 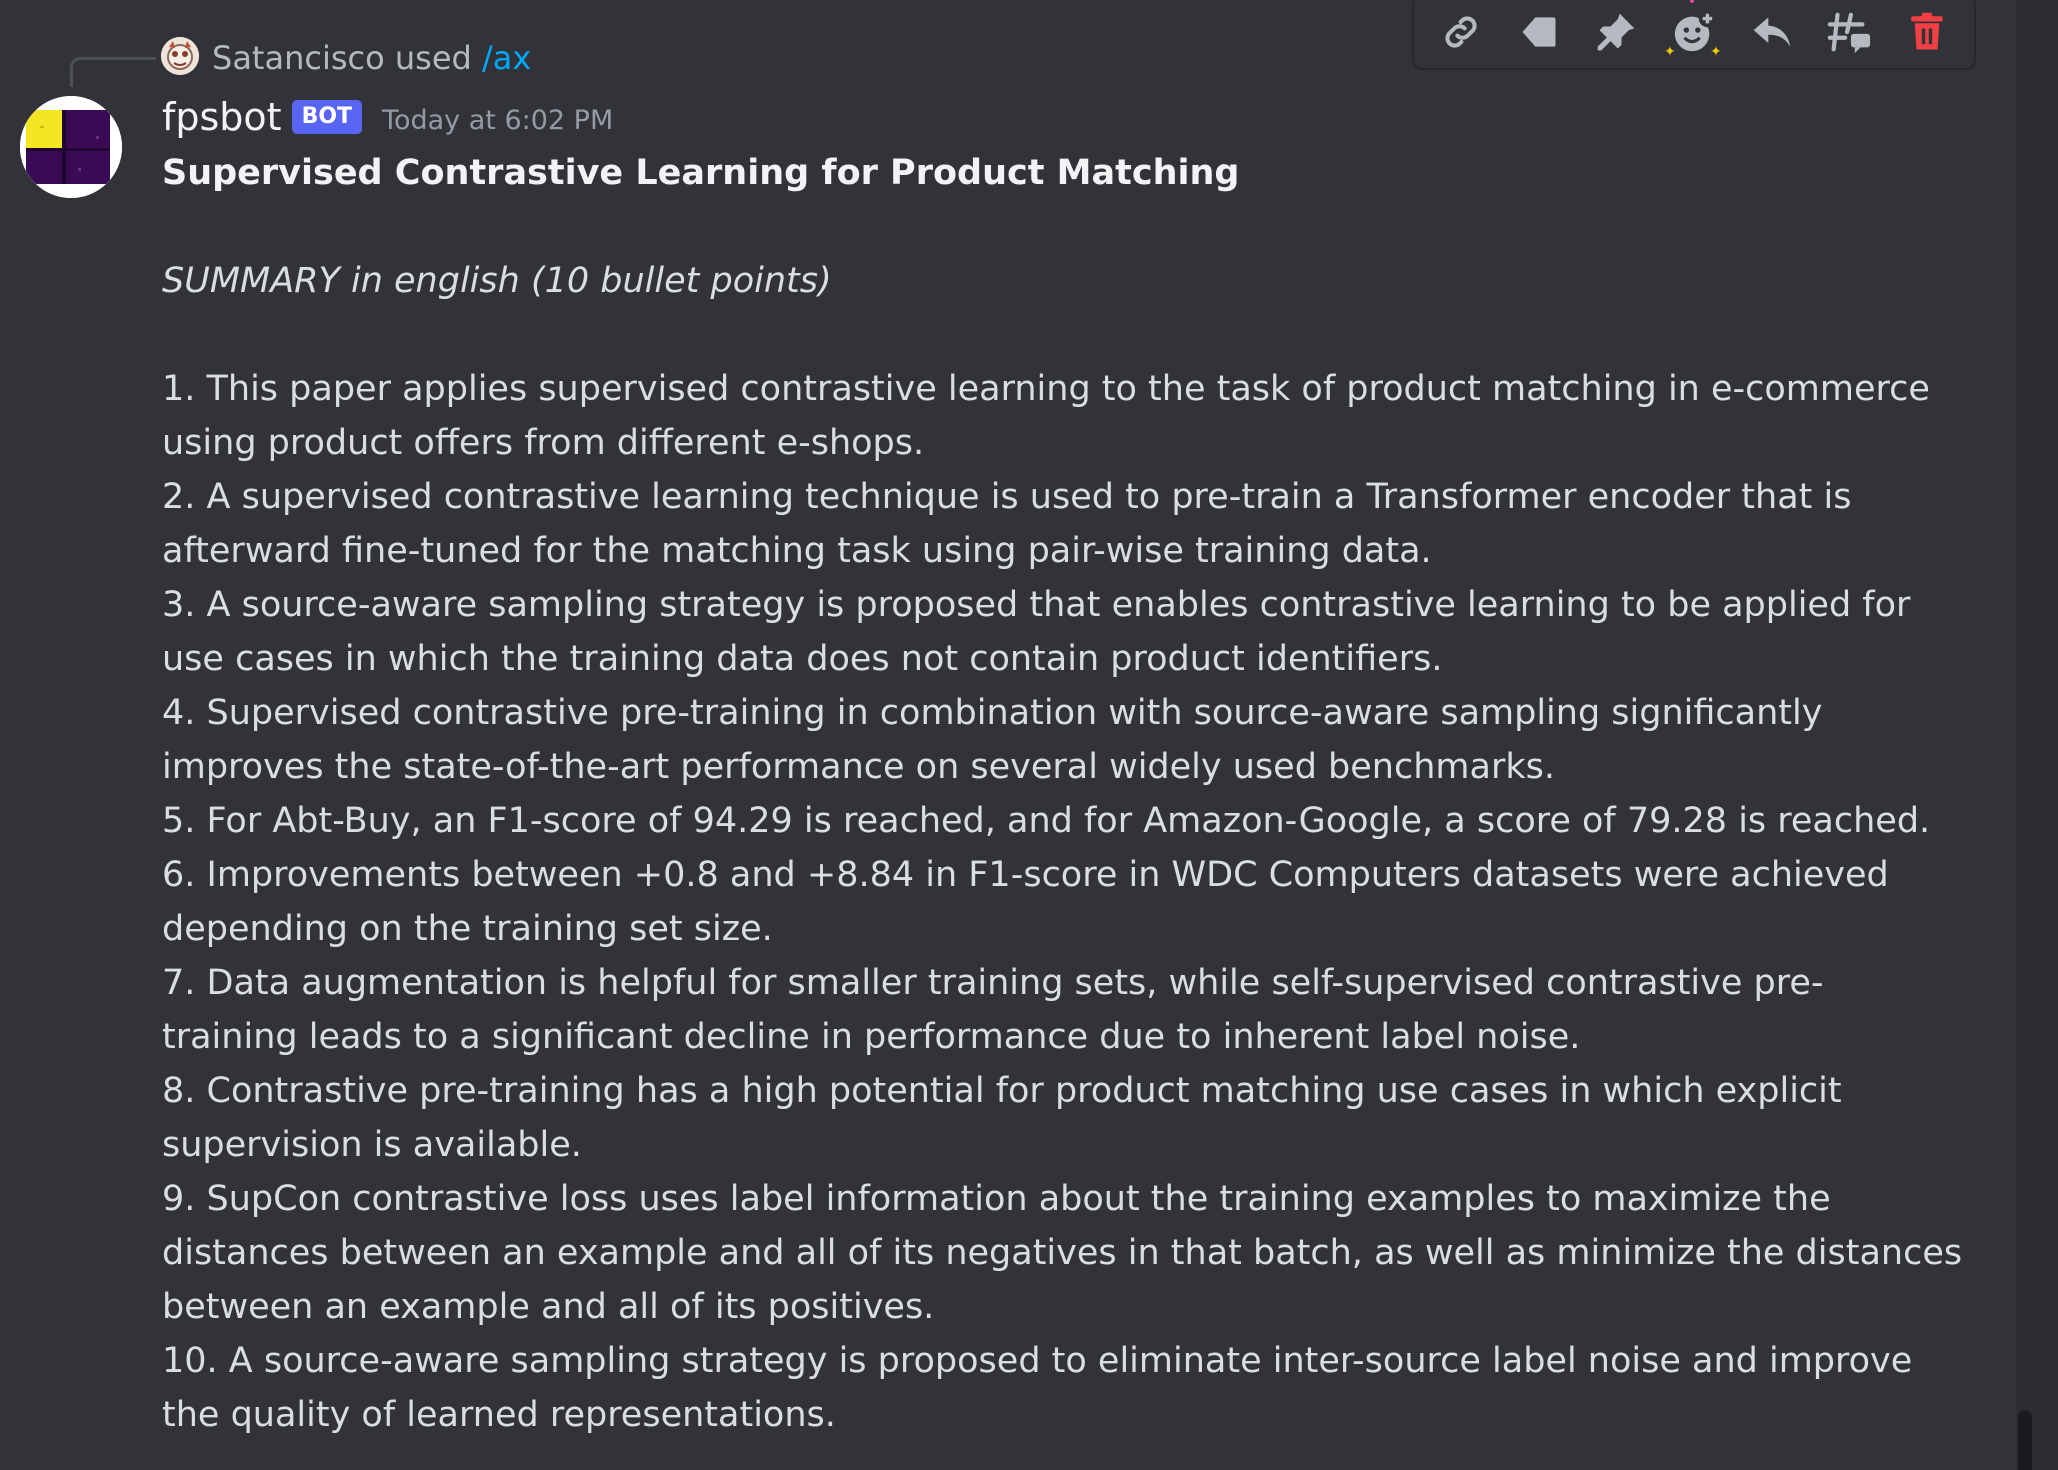 What do you see at coordinates (113, 72) in the screenshot?
I see `reply-spine` at bounding box center [113, 72].